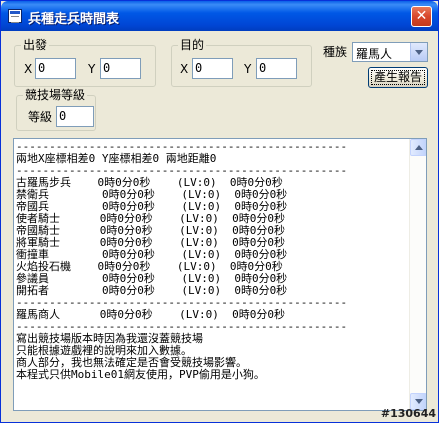 This screenshot has width=439, height=423. Describe the element at coordinates (184, 69) in the screenshot. I see `destination-x-label: X` at that location.